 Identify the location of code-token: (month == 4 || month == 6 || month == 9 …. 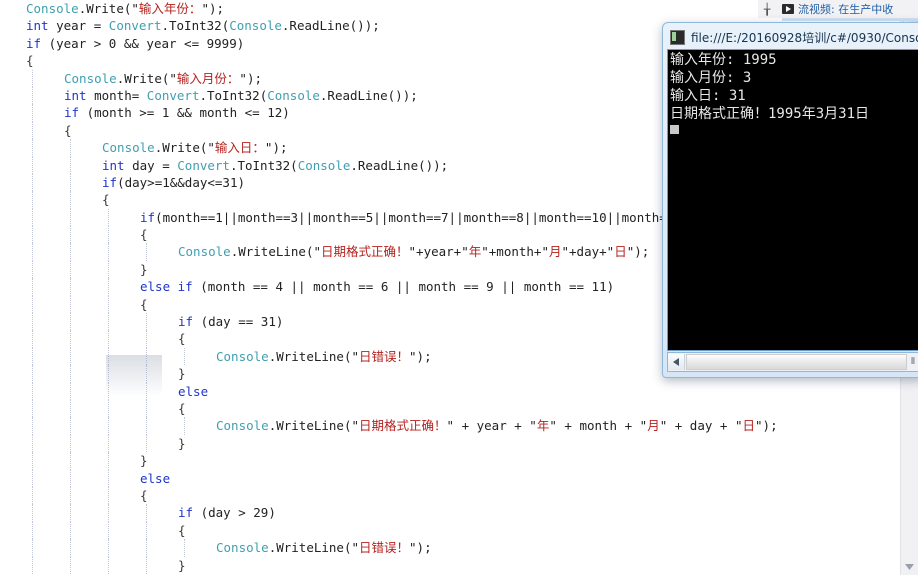
(403, 287).